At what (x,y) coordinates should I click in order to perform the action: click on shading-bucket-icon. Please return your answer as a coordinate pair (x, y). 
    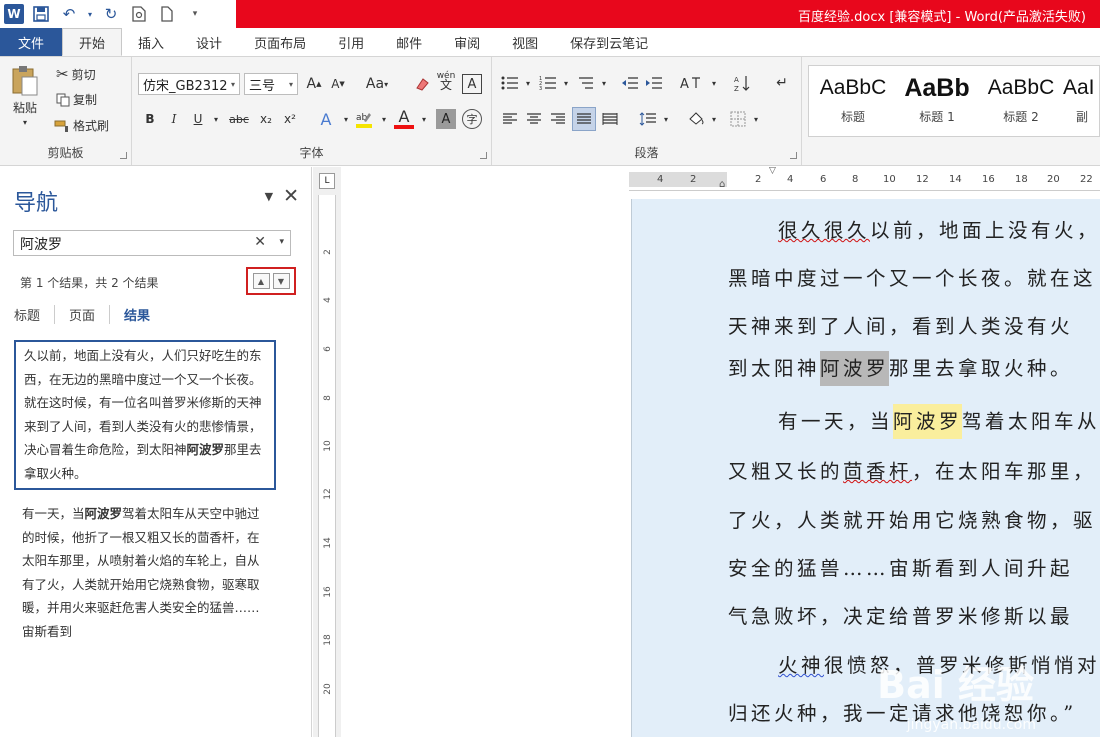
    Looking at the image, I should click on (696, 119).